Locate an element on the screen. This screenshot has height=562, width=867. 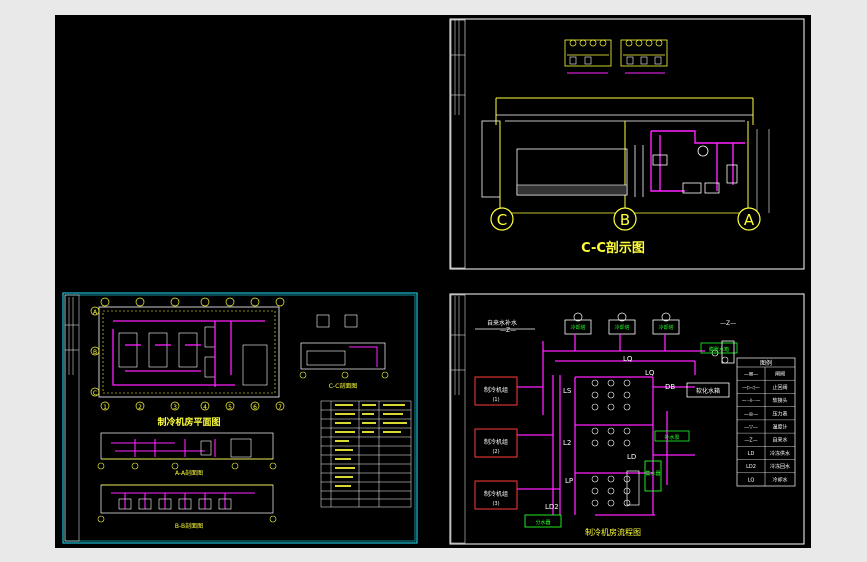
legend-symbol: —⊠— is located at coordinates (751, 375).